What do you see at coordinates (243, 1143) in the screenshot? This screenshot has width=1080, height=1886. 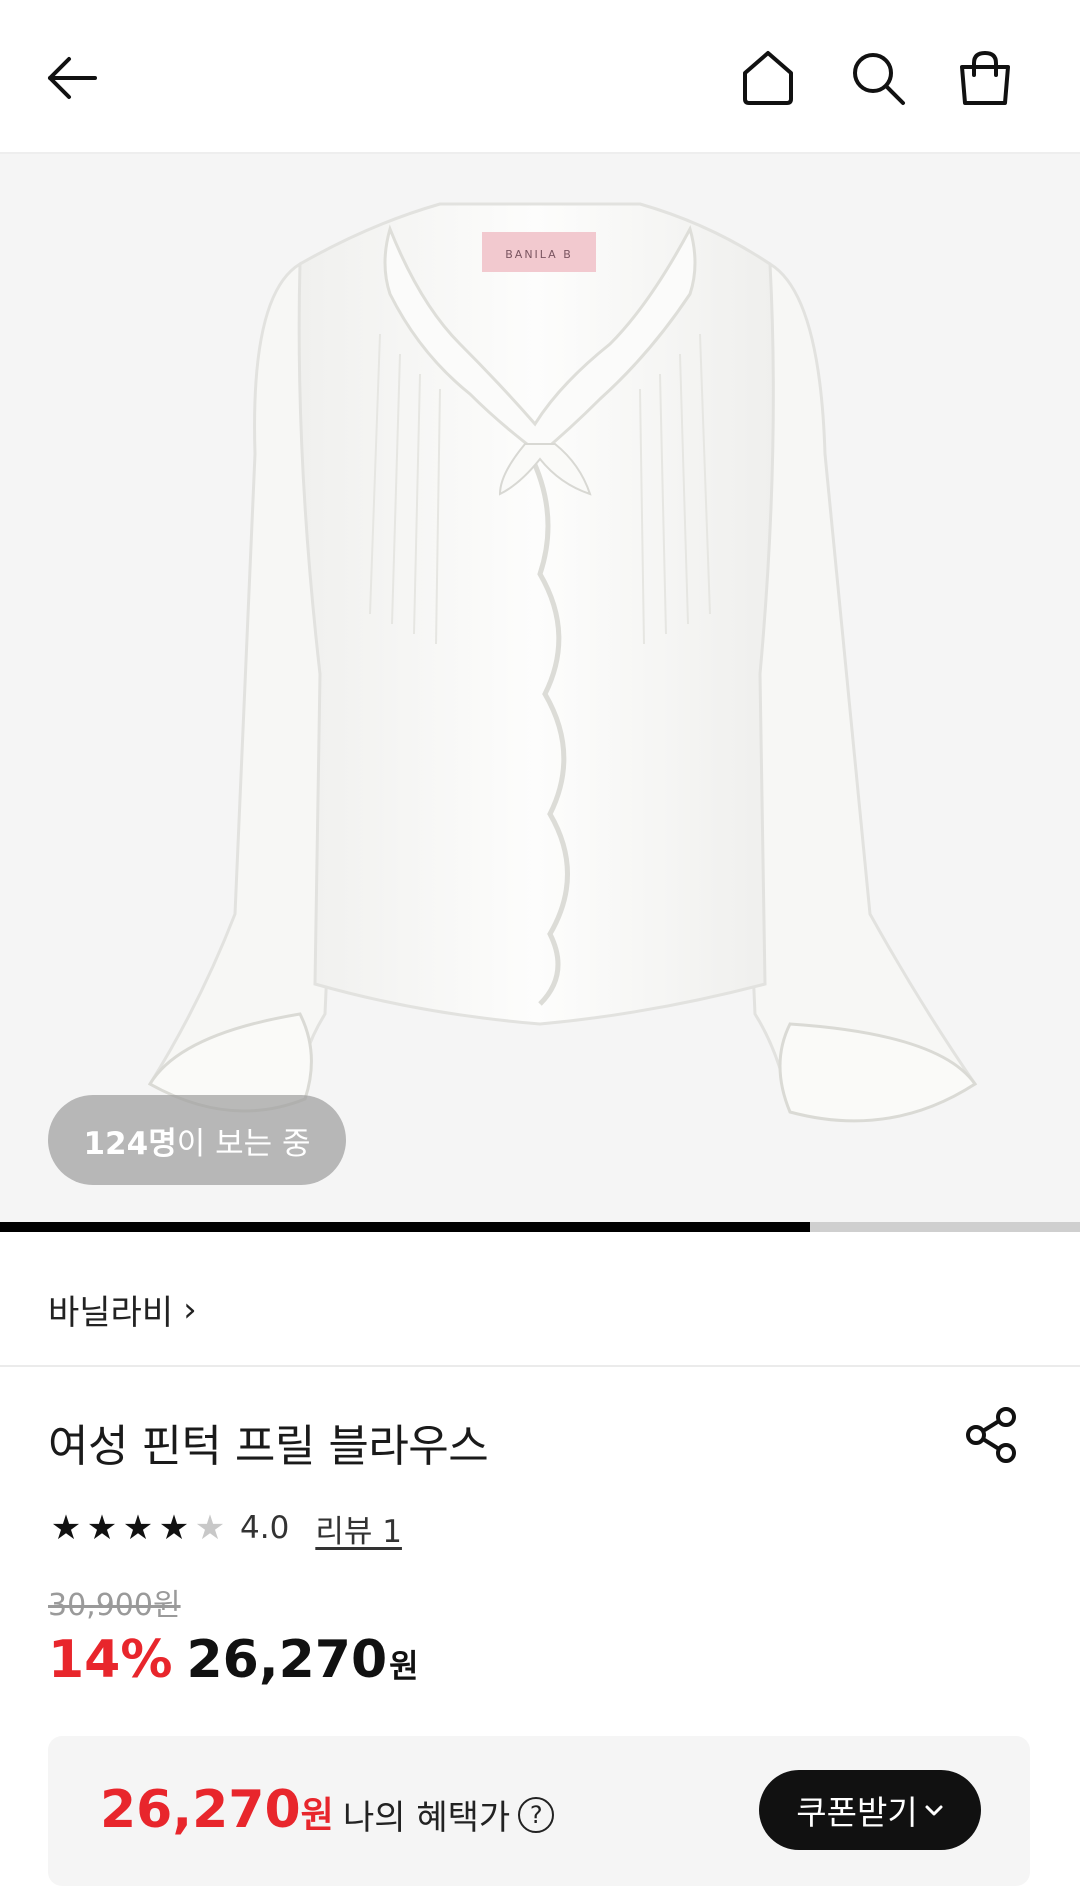 I see `viewers-suffix: 이 보는 중` at bounding box center [243, 1143].